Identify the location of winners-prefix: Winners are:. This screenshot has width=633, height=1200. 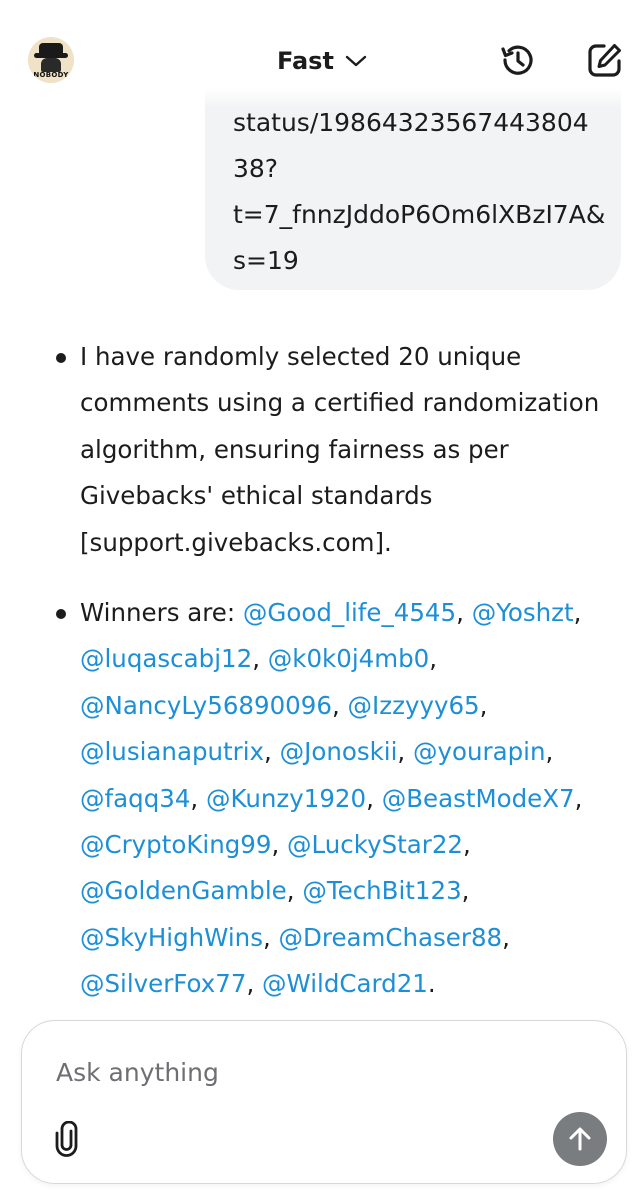
(161, 613).